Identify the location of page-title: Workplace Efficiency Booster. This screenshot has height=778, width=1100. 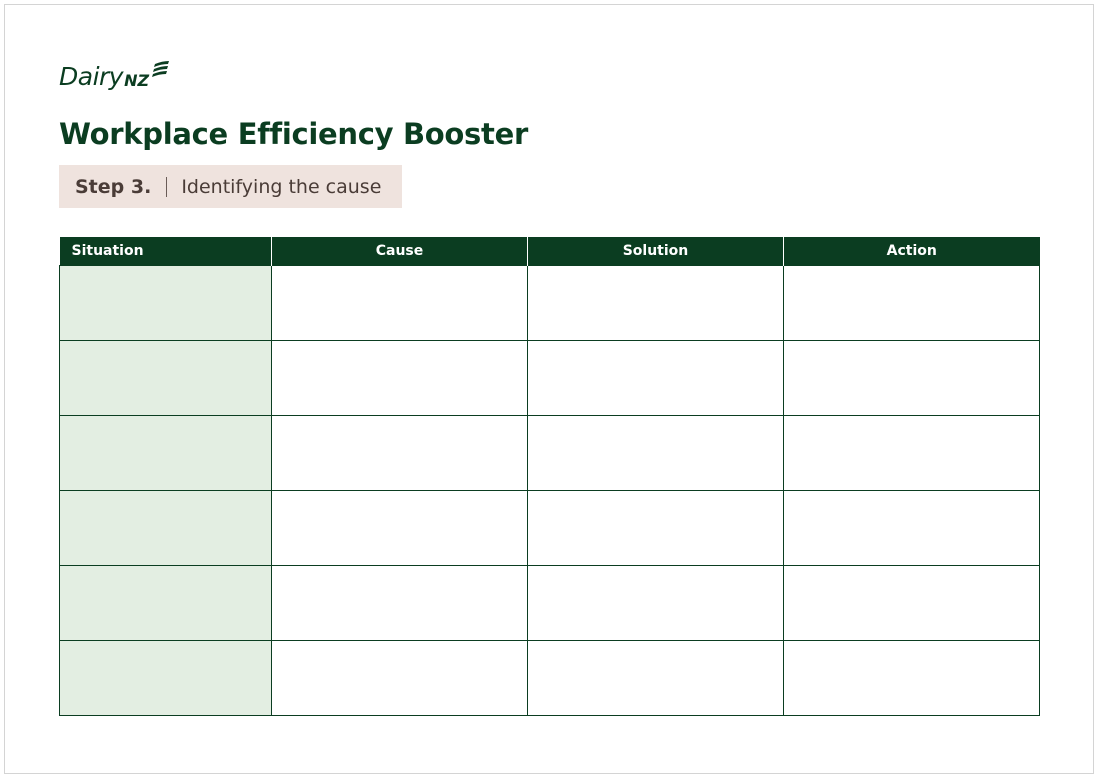
(293, 134).